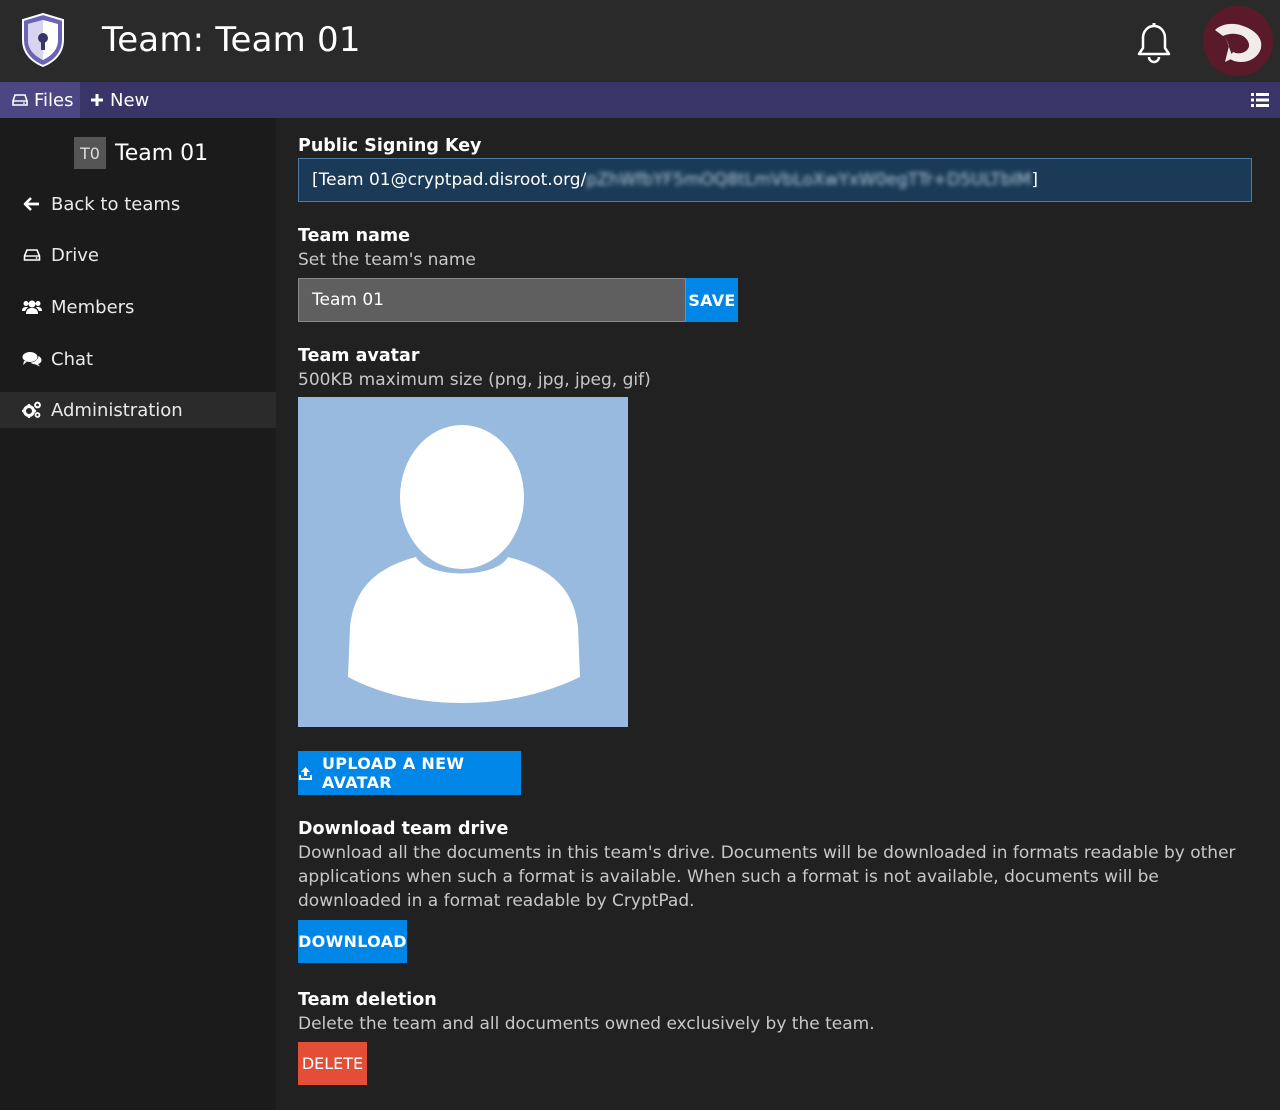 This screenshot has width=1280, height=1110. What do you see at coordinates (75, 255) in the screenshot?
I see `sidebar-item-label: Drive` at bounding box center [75, 255].